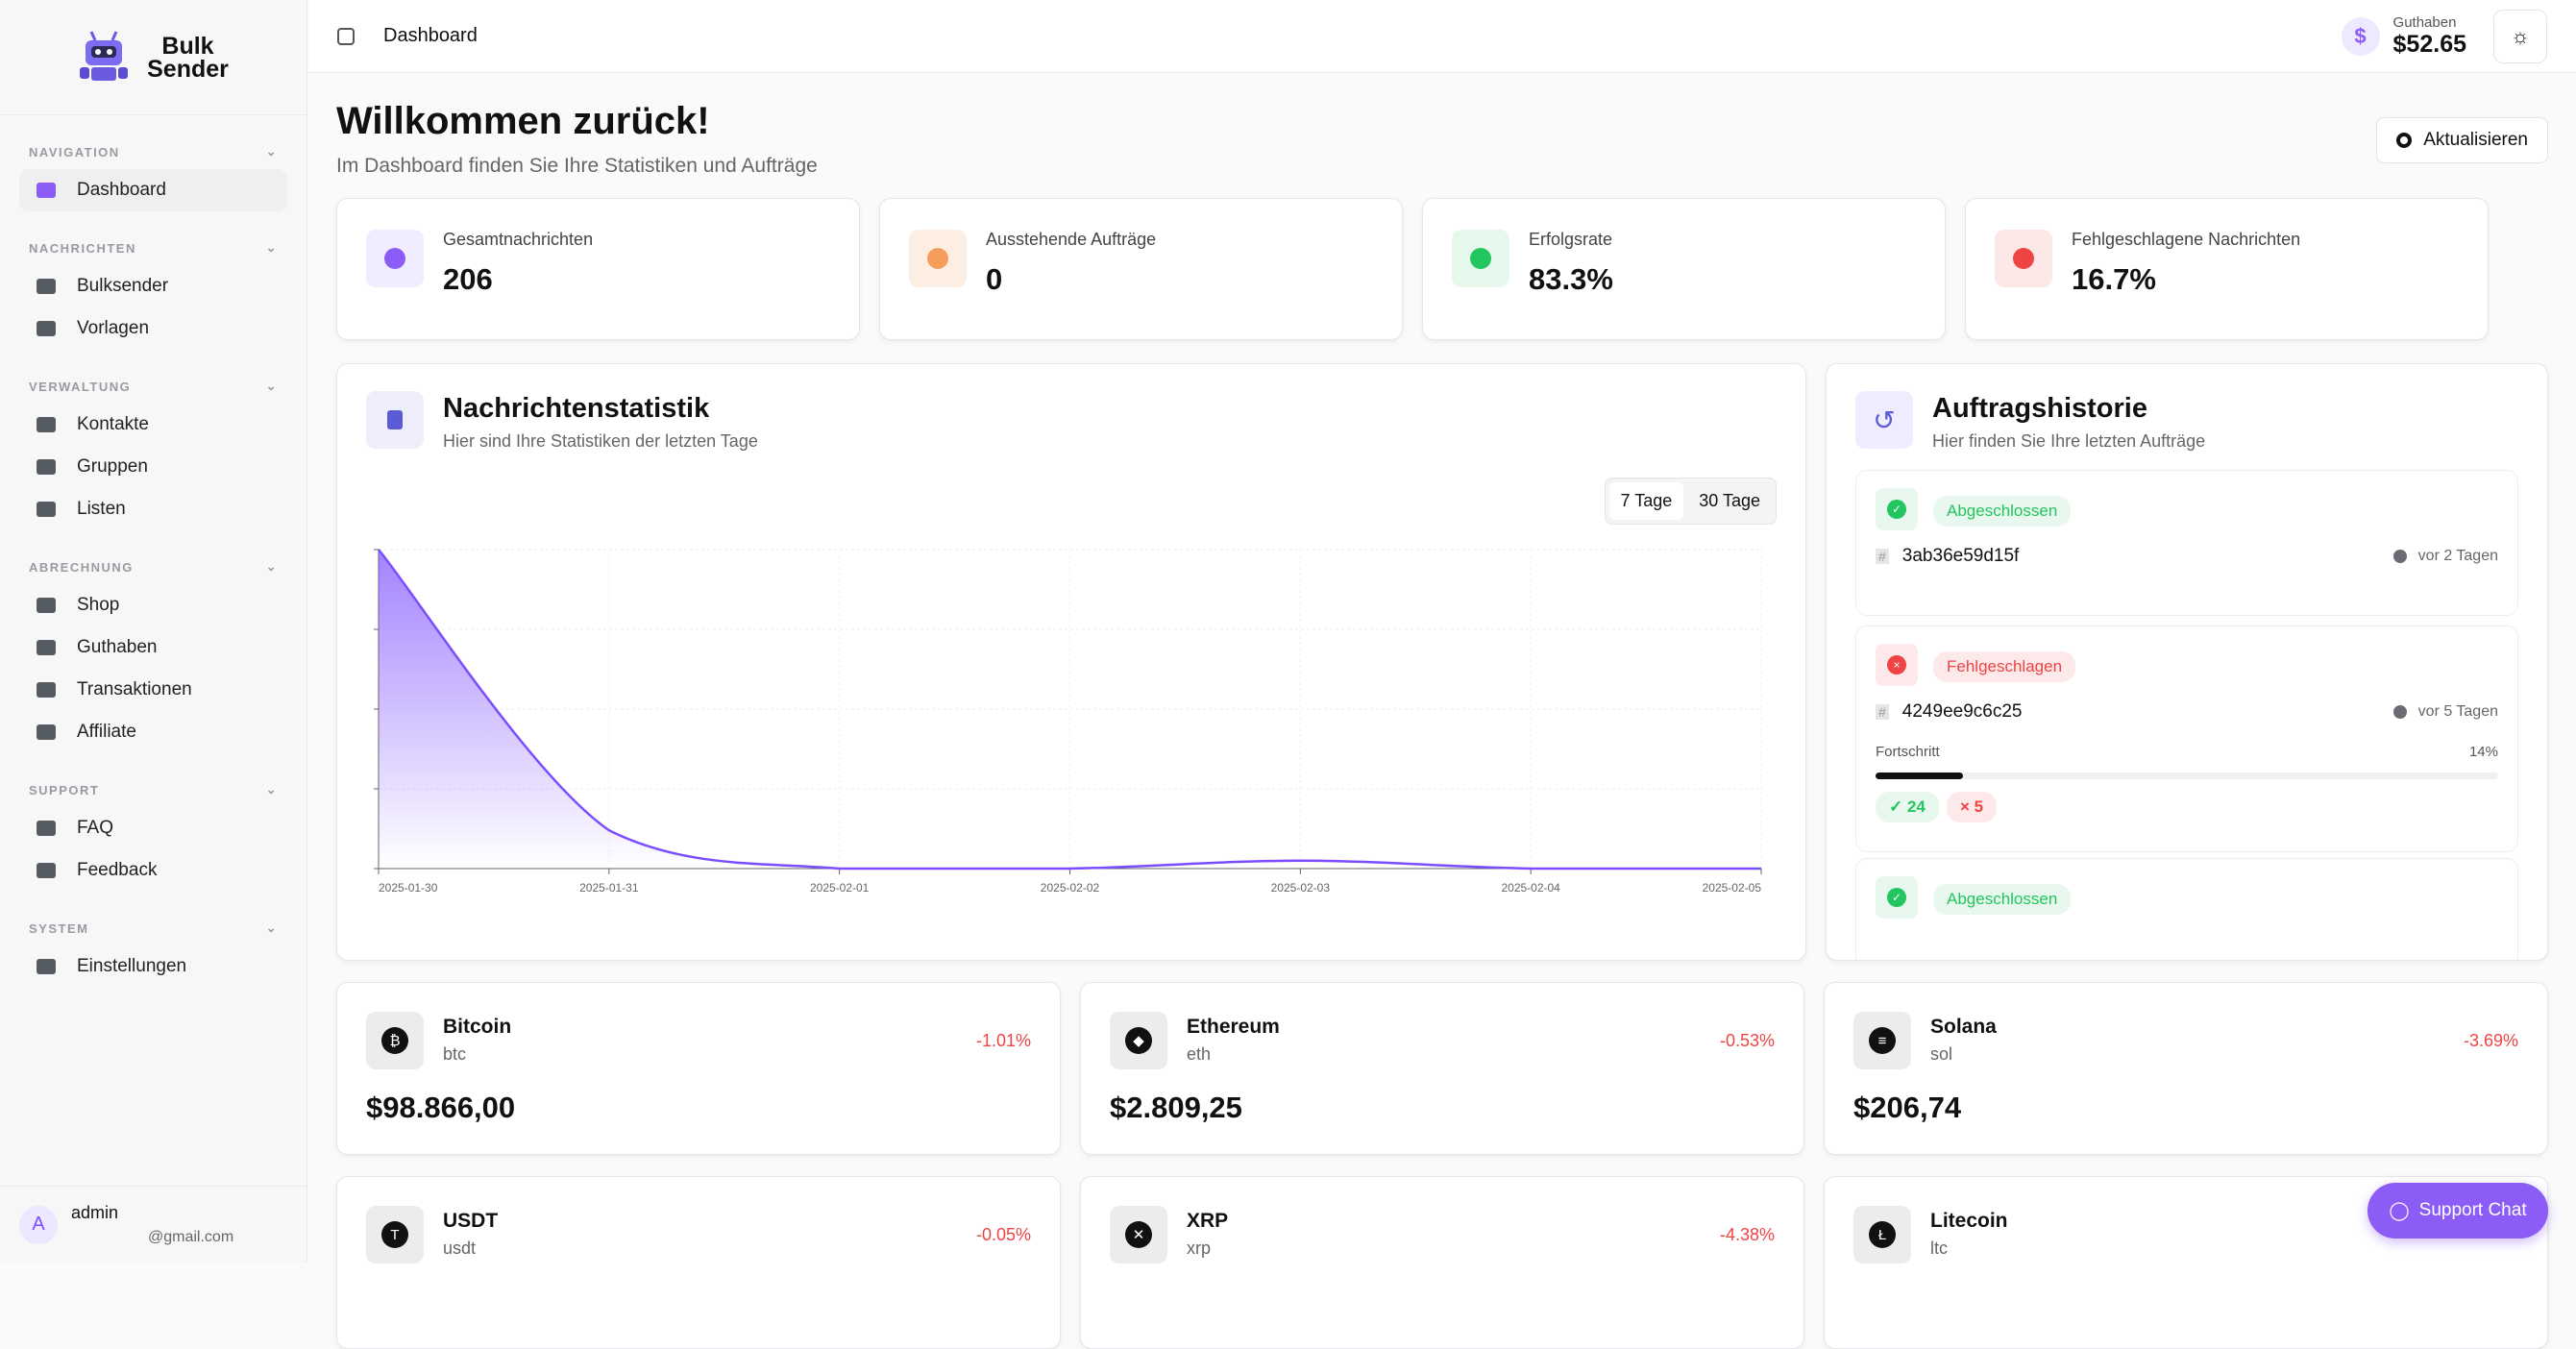 This screenshot has width=2576, height=1349. Describe the element at coordinates (1941, 1054) in the screenshot. I see `crypto-symbol: sol` at that location.